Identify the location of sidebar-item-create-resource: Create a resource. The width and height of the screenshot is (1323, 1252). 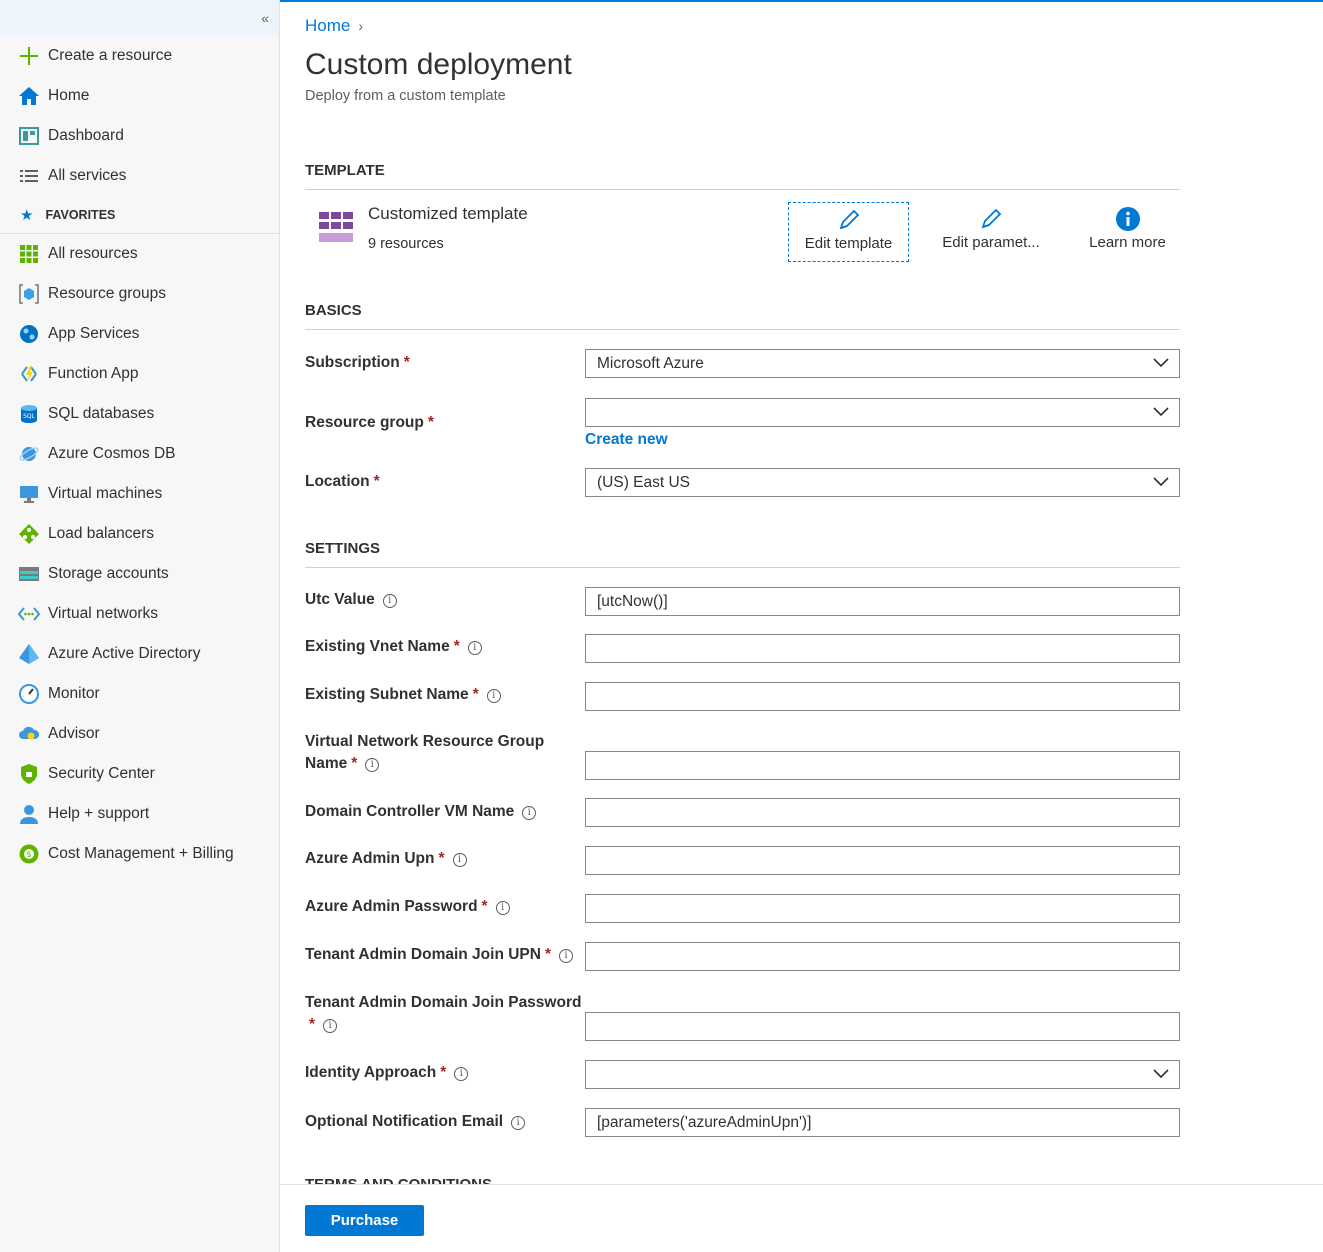
(139, 56).